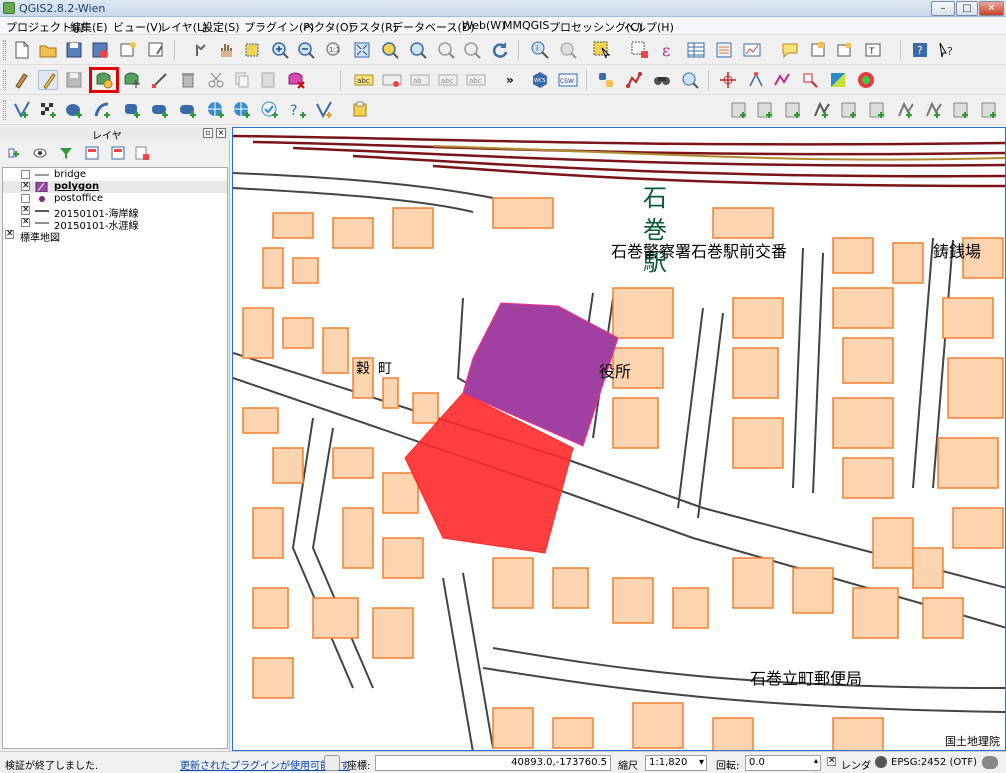 The height and width of the screenshot is (773, 1006). Describe the element at coordinates (48, 80) in the screenshot. I see `toggle-editing-icon` at that location.